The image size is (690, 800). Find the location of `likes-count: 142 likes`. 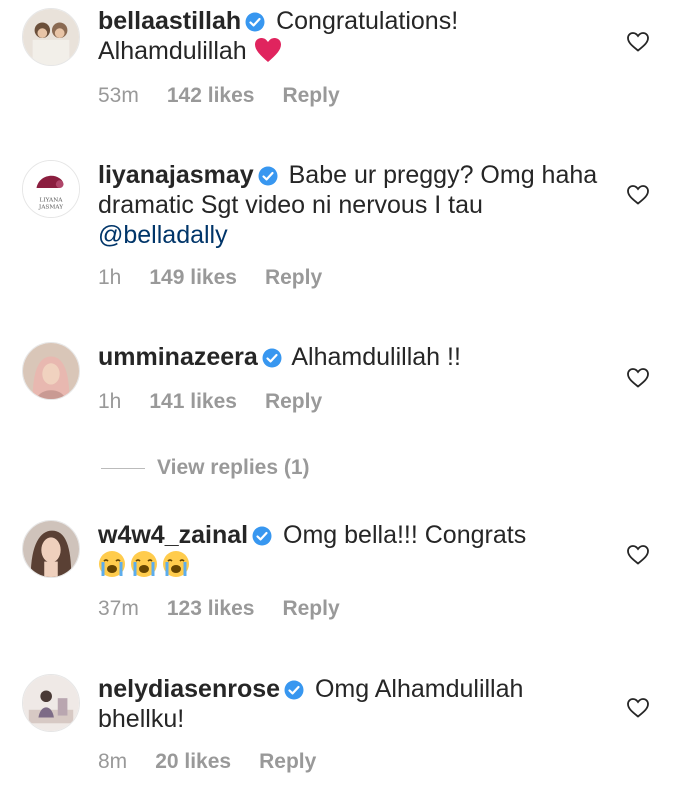

likes-count: 142 likes is located at coordinates (211, 95).